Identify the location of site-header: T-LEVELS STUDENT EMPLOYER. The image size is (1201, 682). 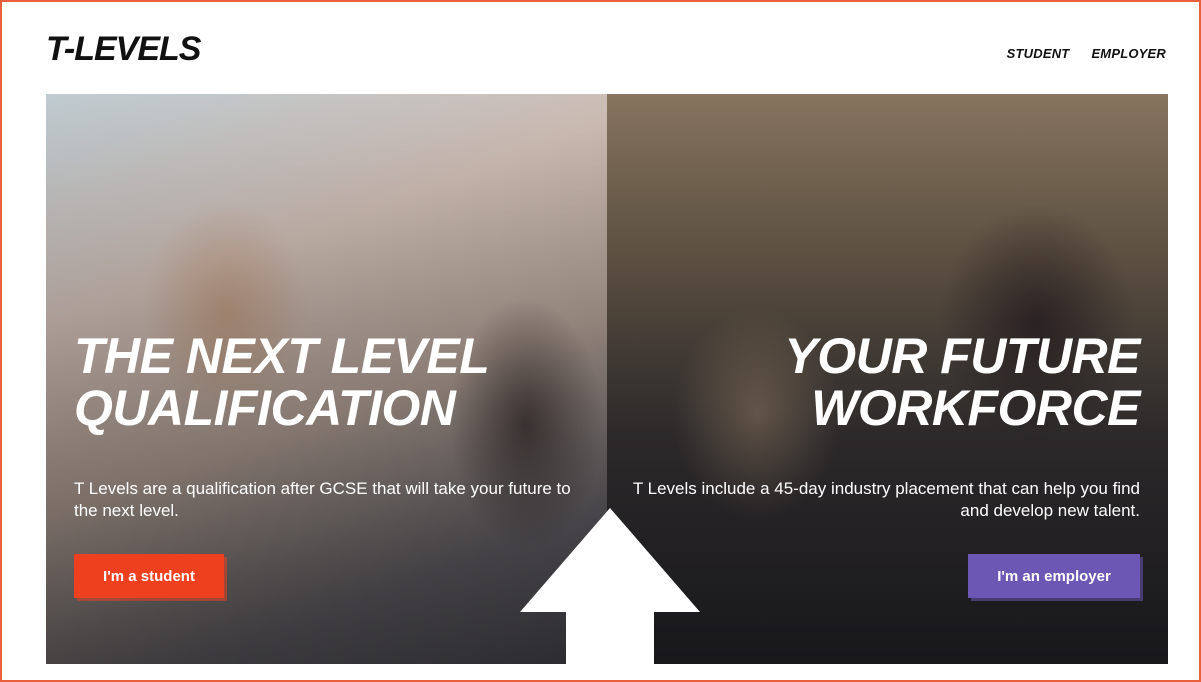
(600, 48).